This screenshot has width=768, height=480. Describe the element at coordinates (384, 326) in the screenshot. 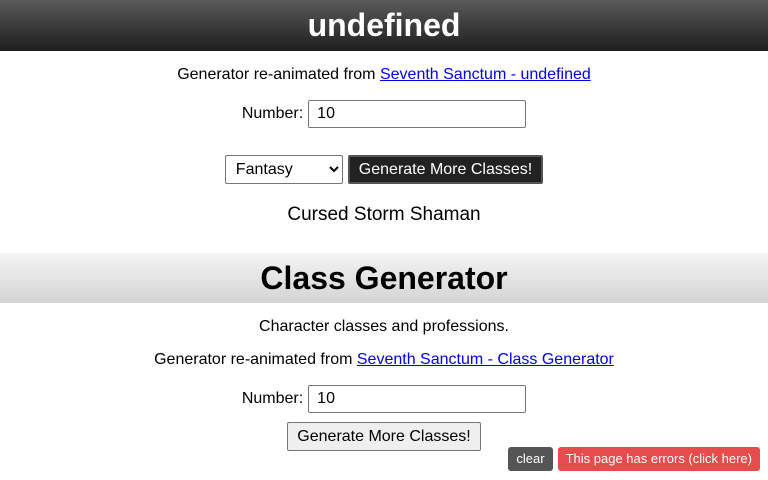

I see `description: Character classes and professions.` at that location.